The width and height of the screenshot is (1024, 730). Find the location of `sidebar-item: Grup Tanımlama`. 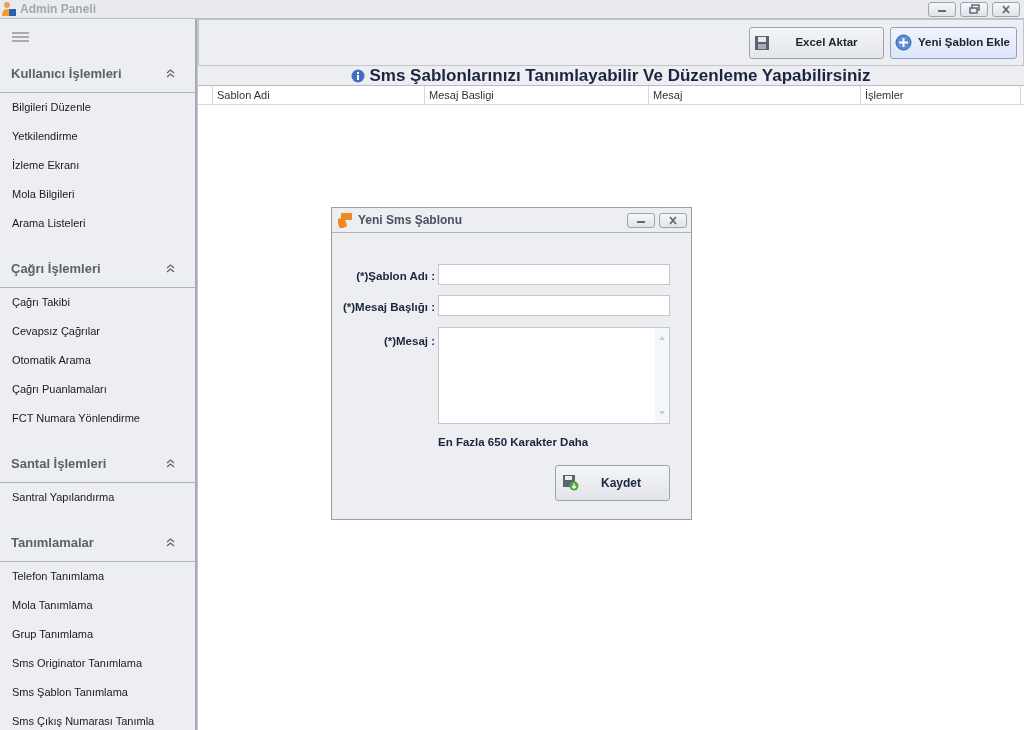

sidebar-item: Grup Tanımlama is located at coordinates (97, 634).